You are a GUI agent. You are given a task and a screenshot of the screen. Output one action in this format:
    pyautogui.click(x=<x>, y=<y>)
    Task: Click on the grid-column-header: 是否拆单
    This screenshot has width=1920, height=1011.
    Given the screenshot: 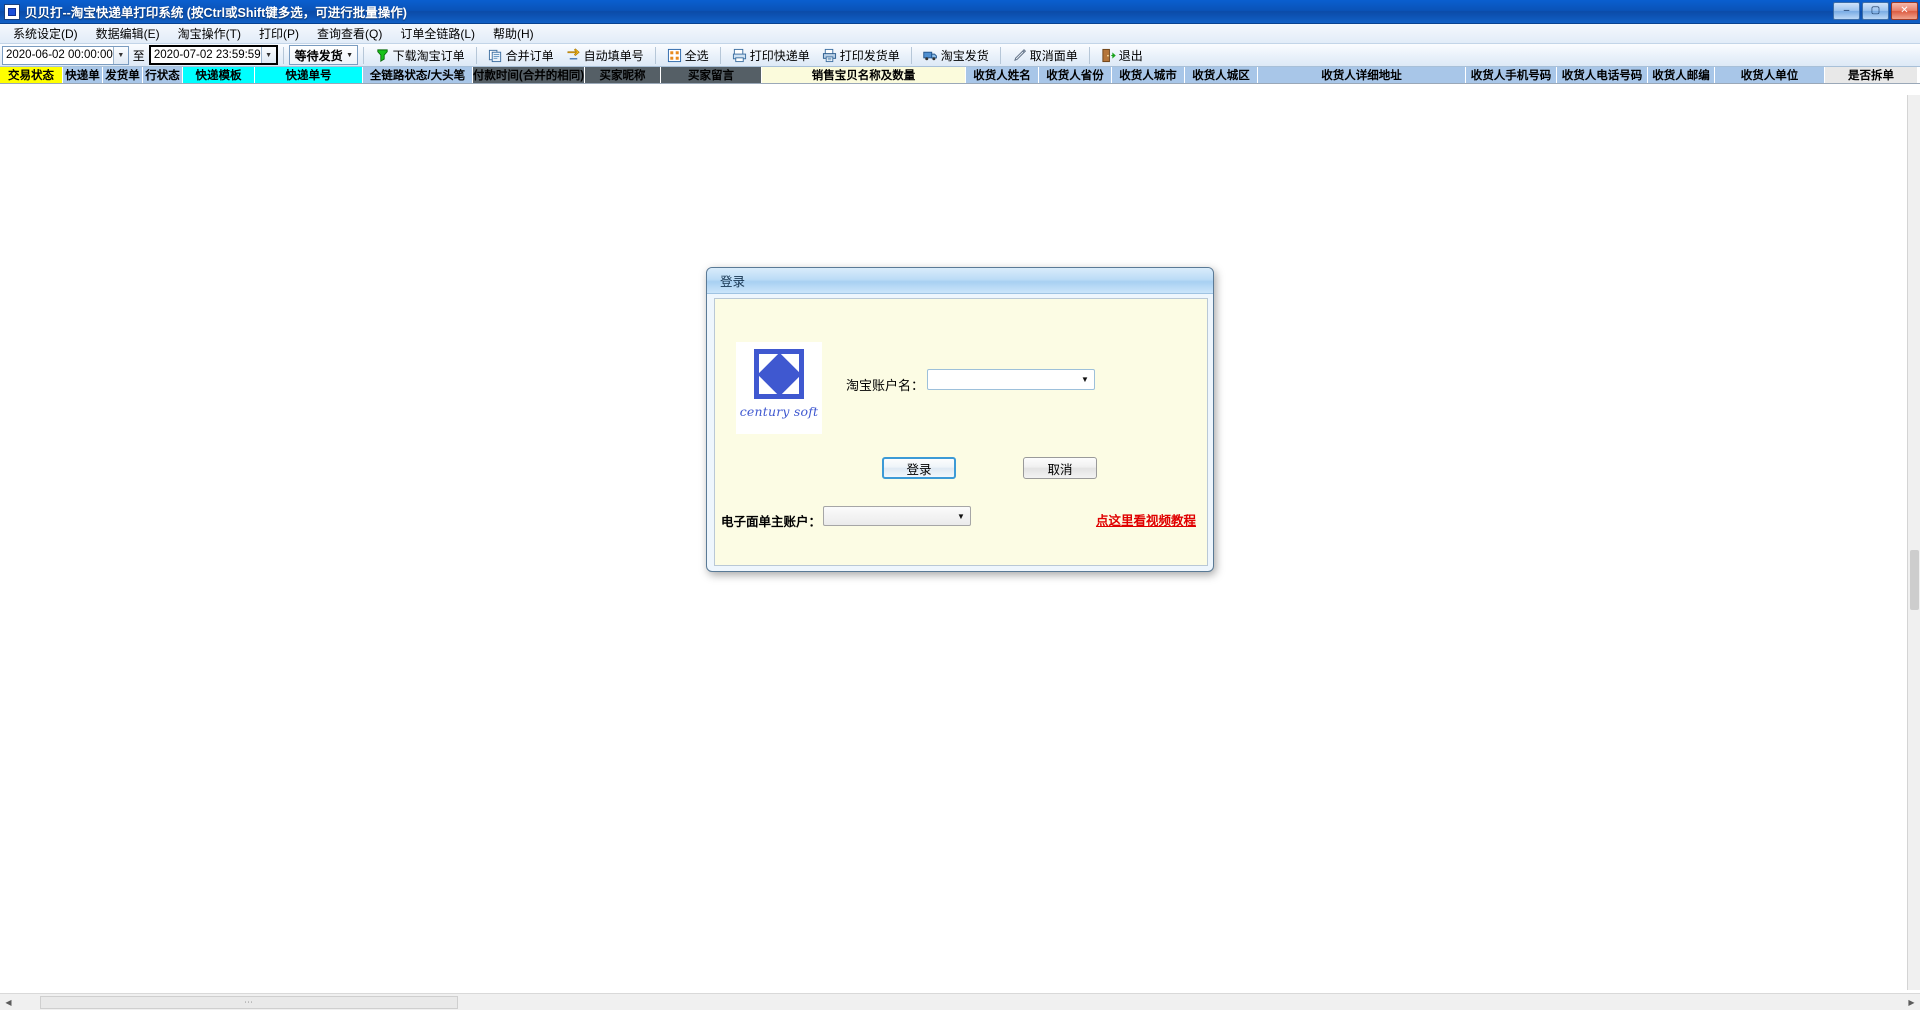 What is the action you would take?
    pyautogui.click(x=1871, y=75)
    